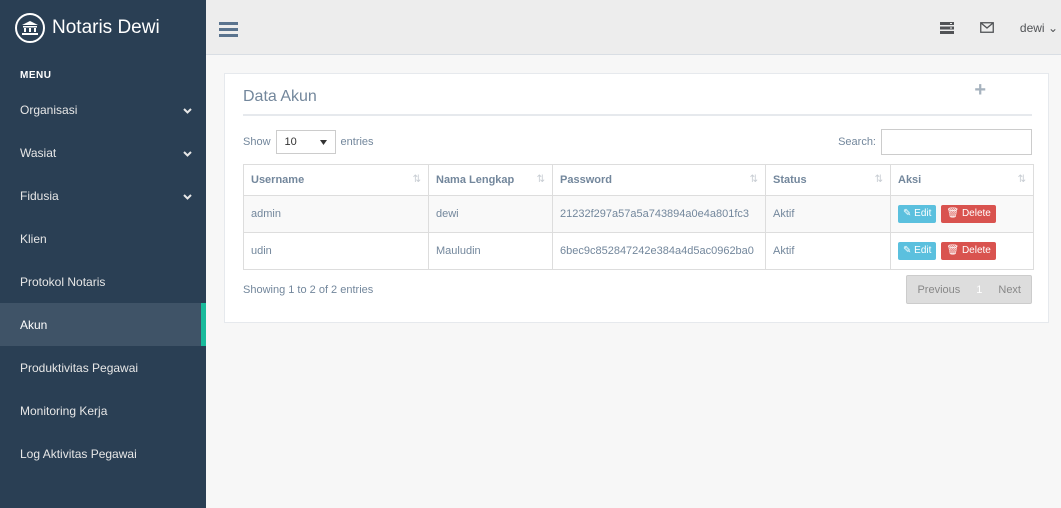 Image resolution: width=1061 pixels, height=508 pixels. I want to click on sidebar-item-monitoring-kerja: Monitoring Kerja, so click(103, 410).